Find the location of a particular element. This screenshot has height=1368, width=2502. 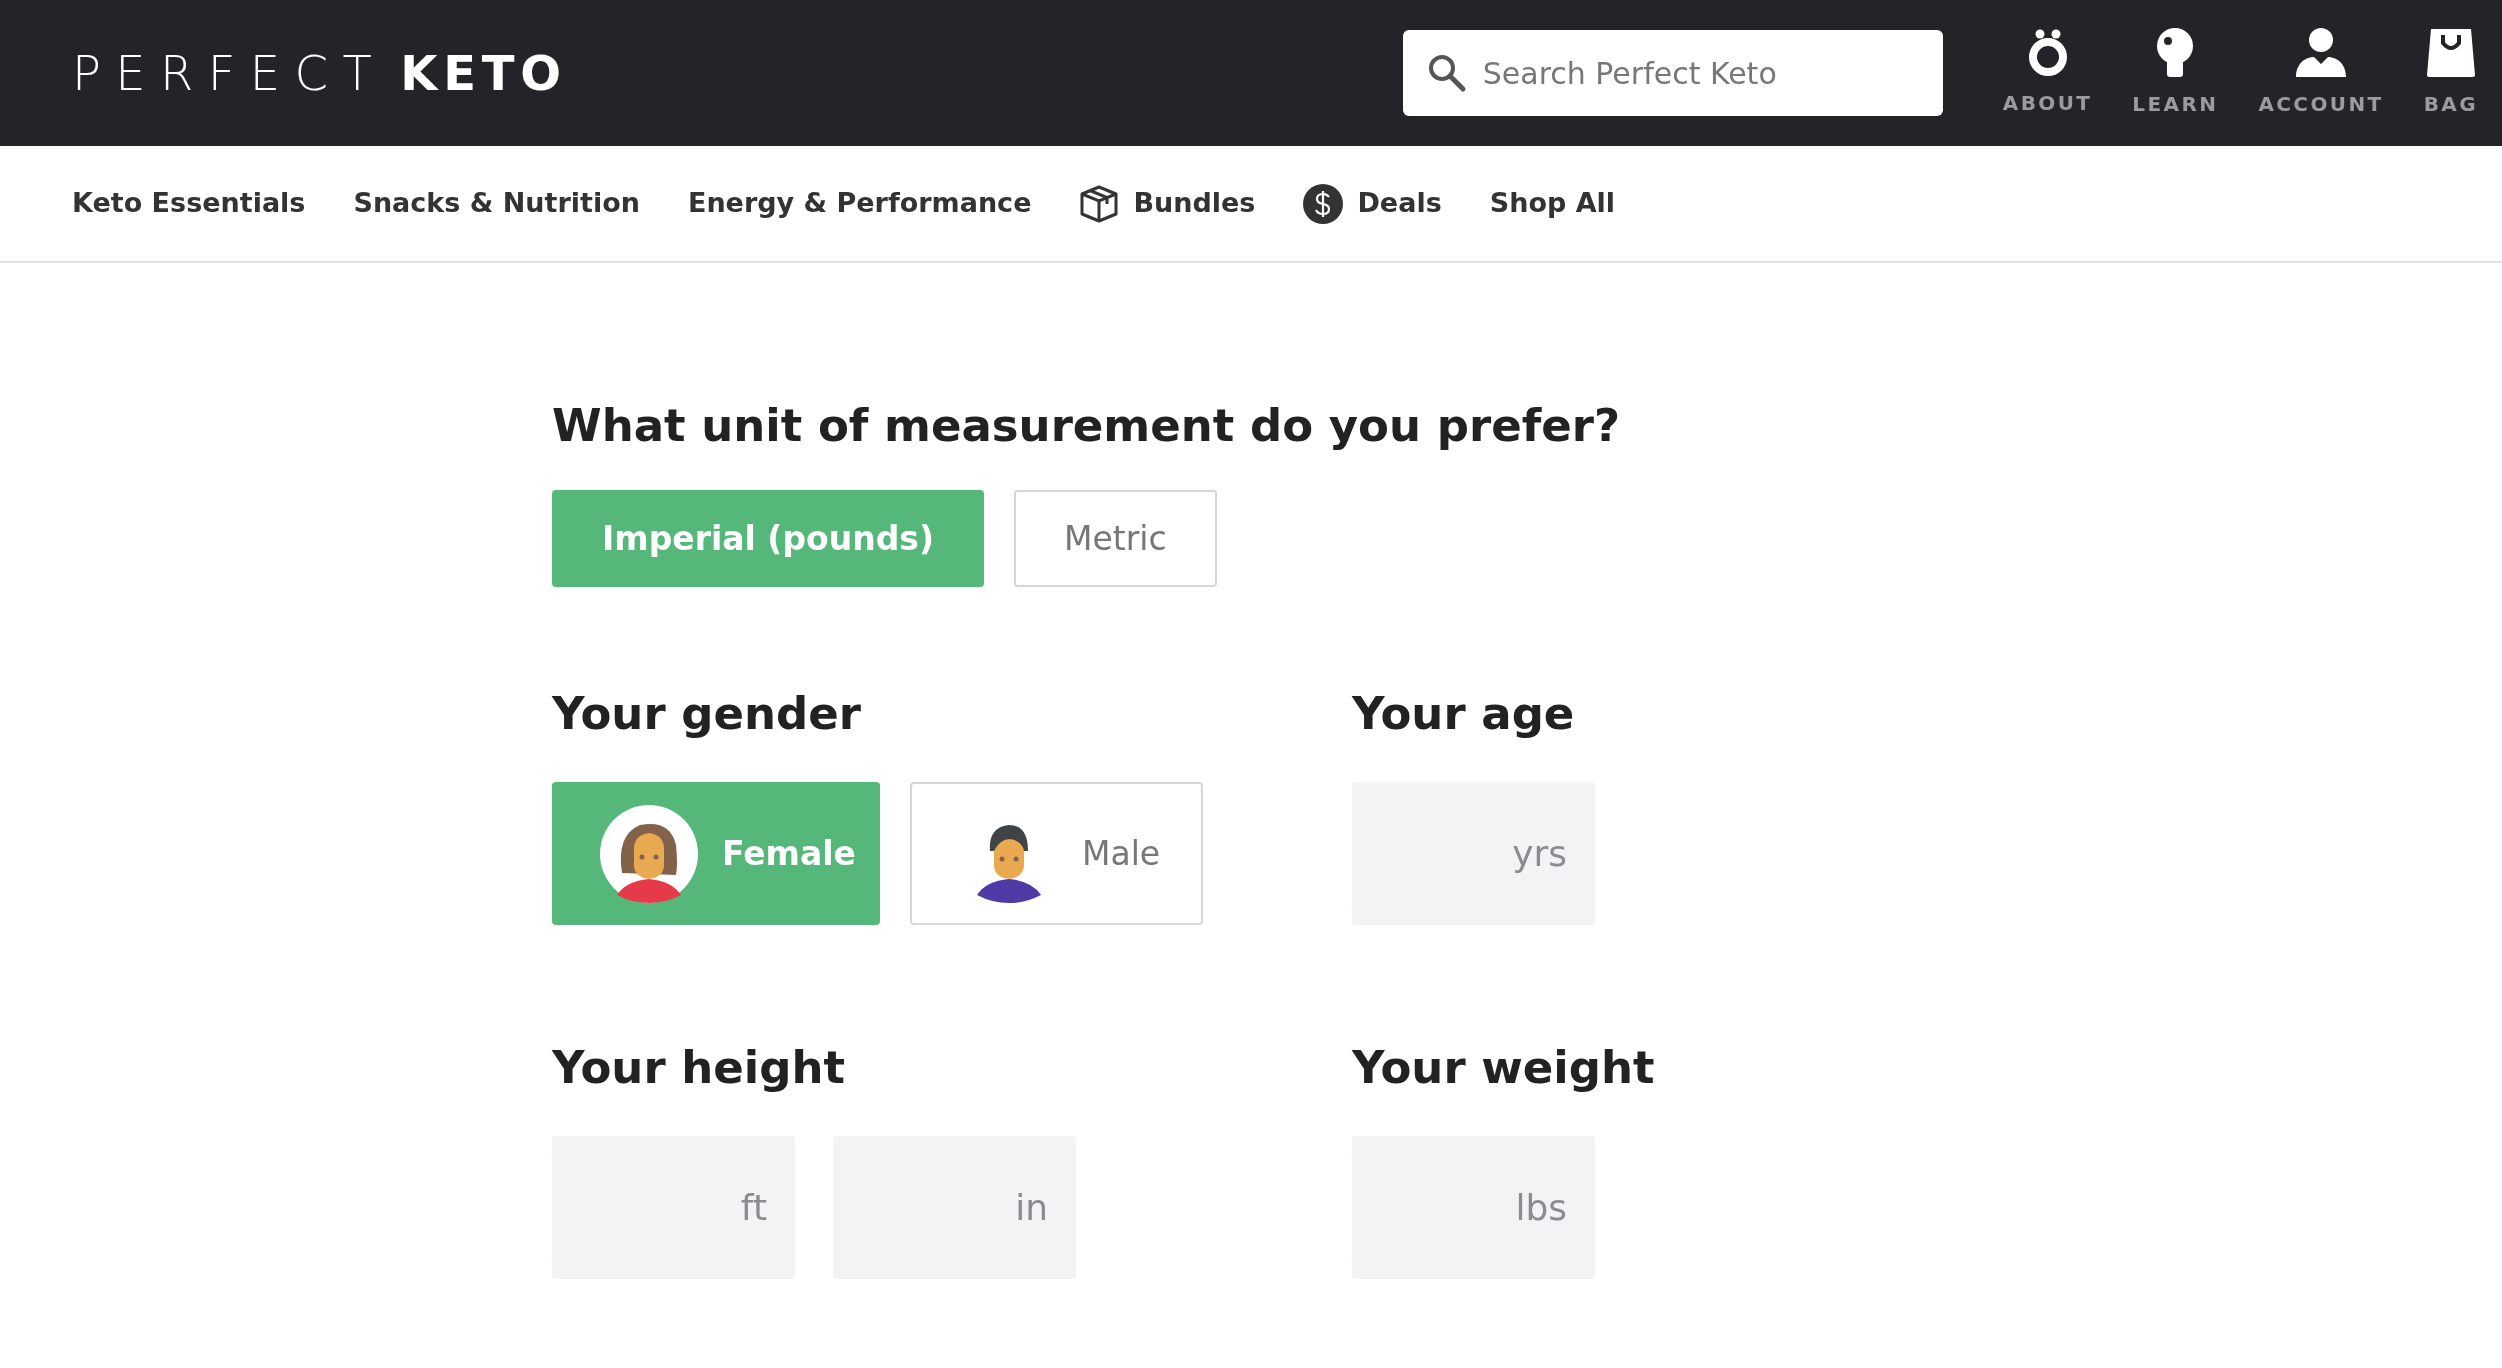

nav-link: Energy & Performance is located at coordinates (859, 203).